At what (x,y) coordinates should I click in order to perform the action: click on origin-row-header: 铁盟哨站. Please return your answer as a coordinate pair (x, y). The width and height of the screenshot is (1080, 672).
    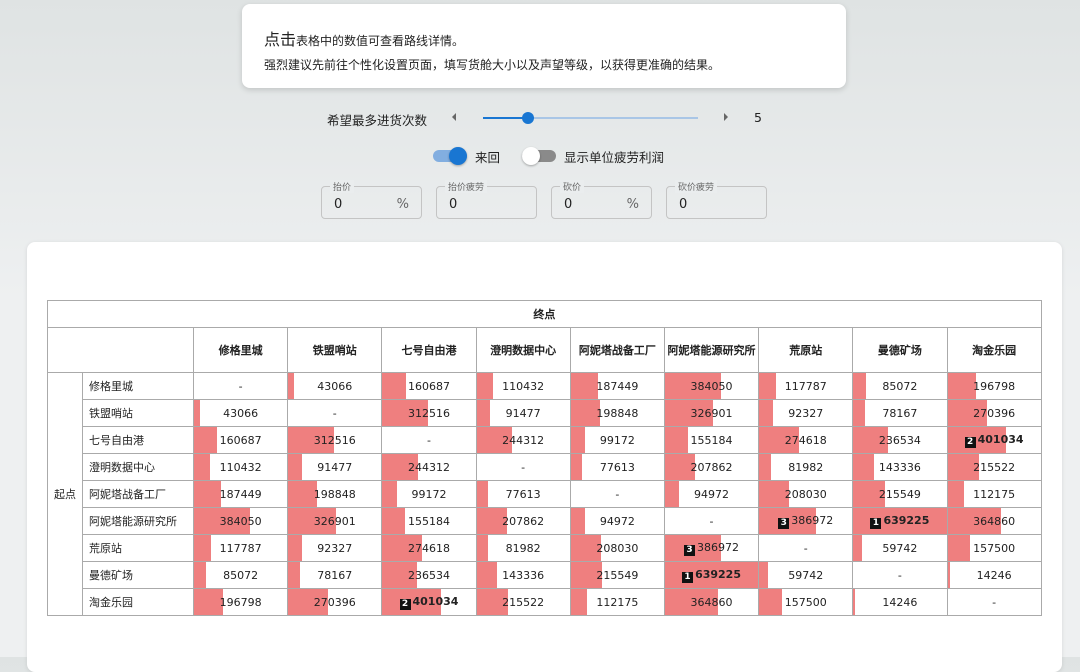
    Looking at the image, I should click on (138, 413).